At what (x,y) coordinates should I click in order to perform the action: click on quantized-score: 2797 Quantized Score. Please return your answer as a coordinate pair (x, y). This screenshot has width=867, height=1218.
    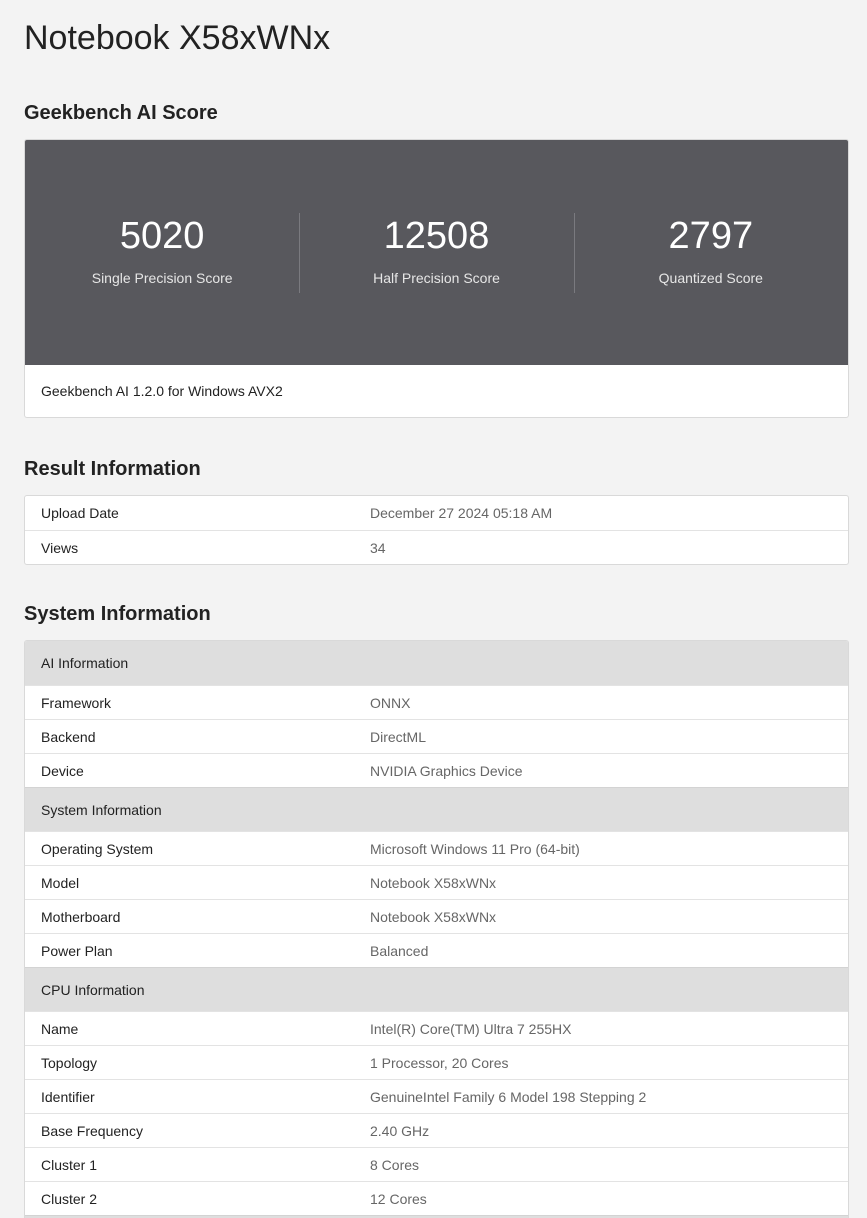
    Looking at the image, I should click on (710, 252).